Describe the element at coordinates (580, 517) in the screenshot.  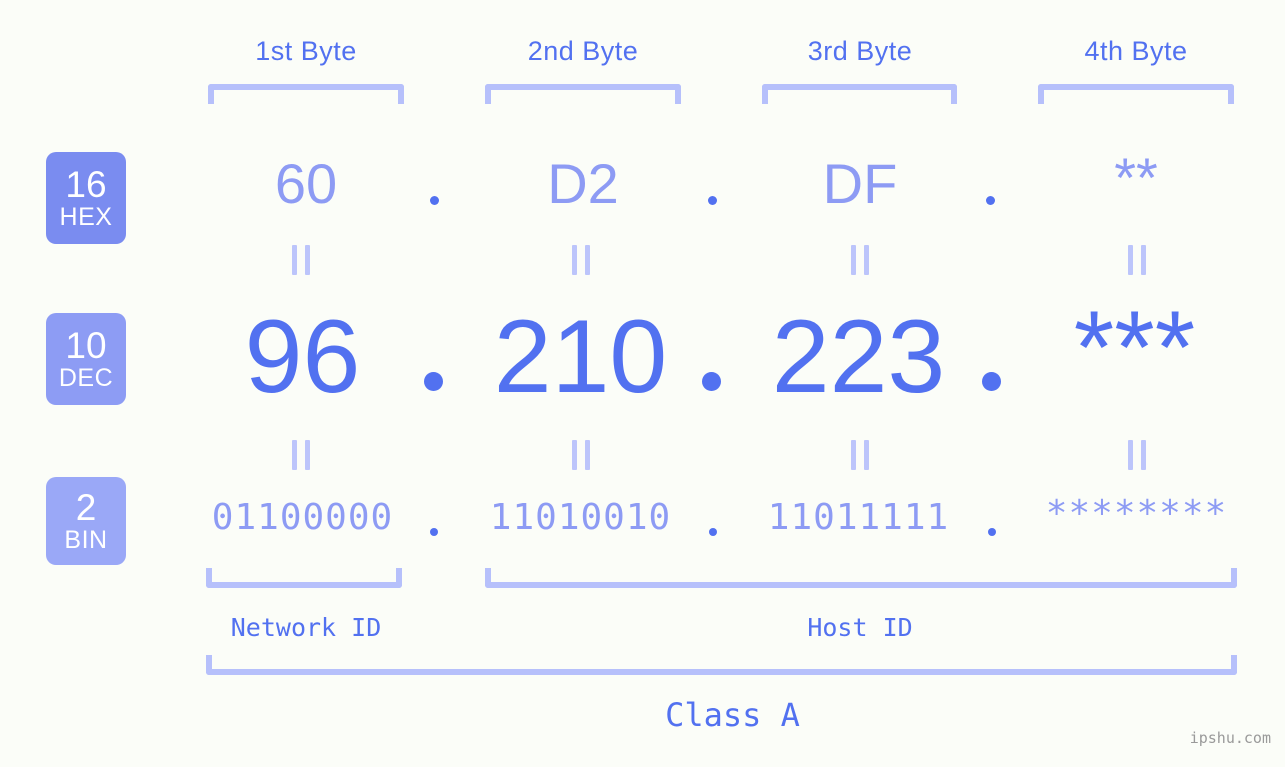
I see `bin-byte-2: 11010010` at that location.